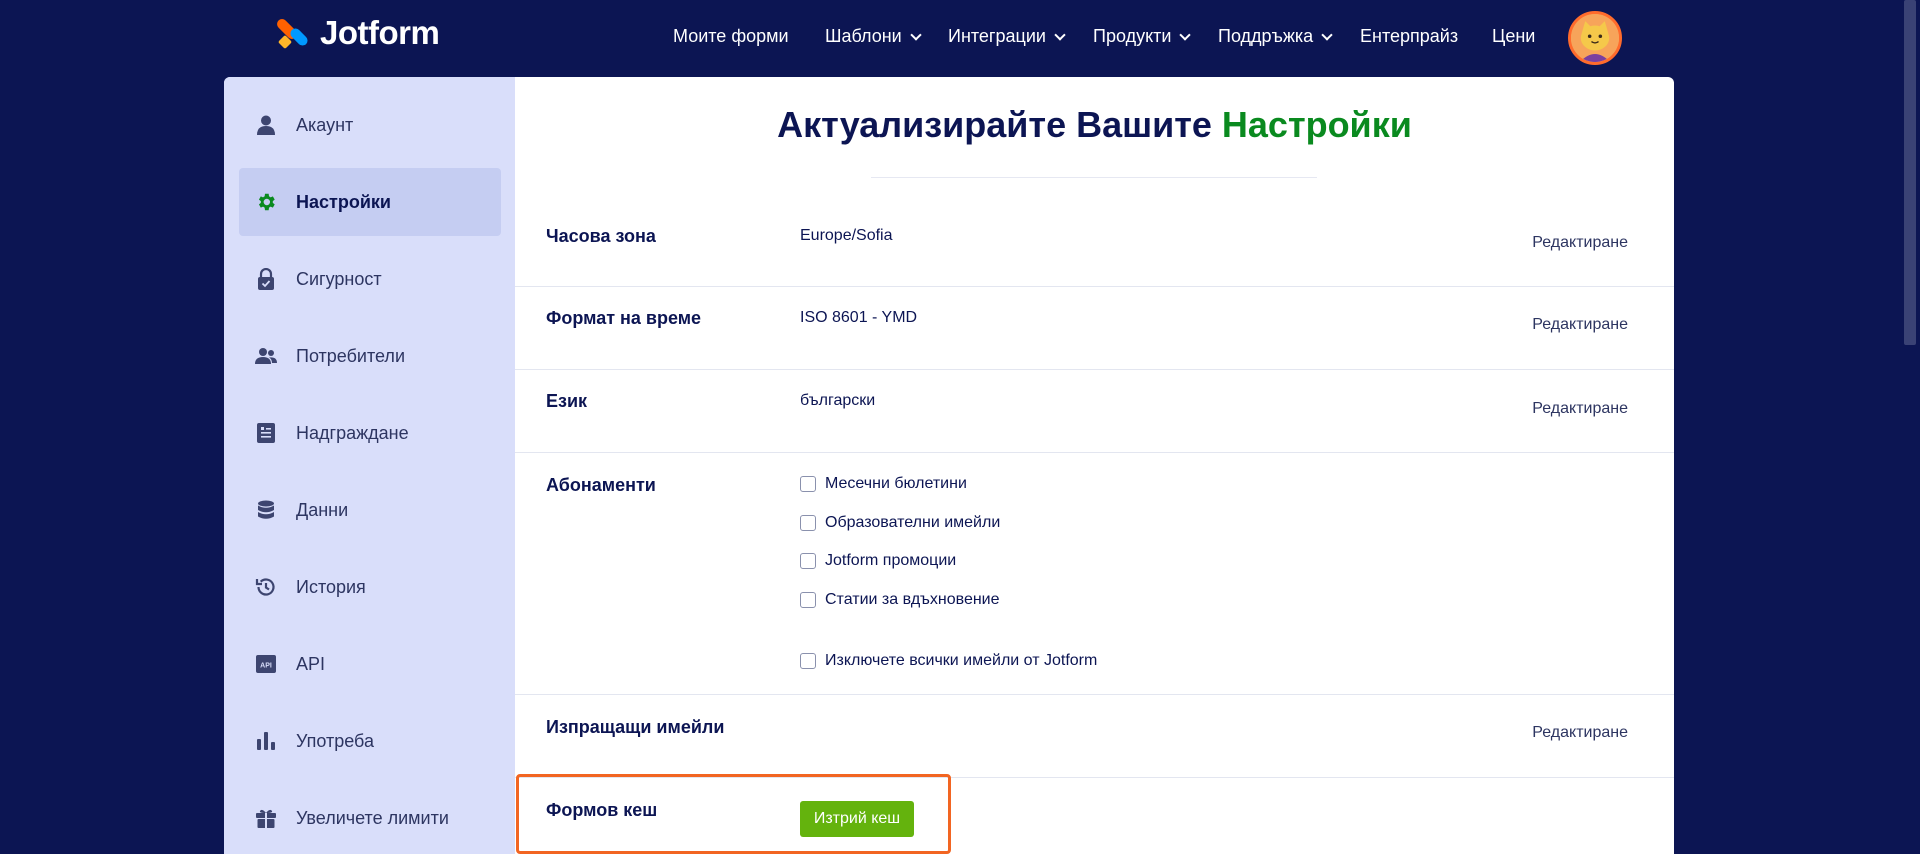  I want to click on nav-products: Продукти, so click(1142, 36).